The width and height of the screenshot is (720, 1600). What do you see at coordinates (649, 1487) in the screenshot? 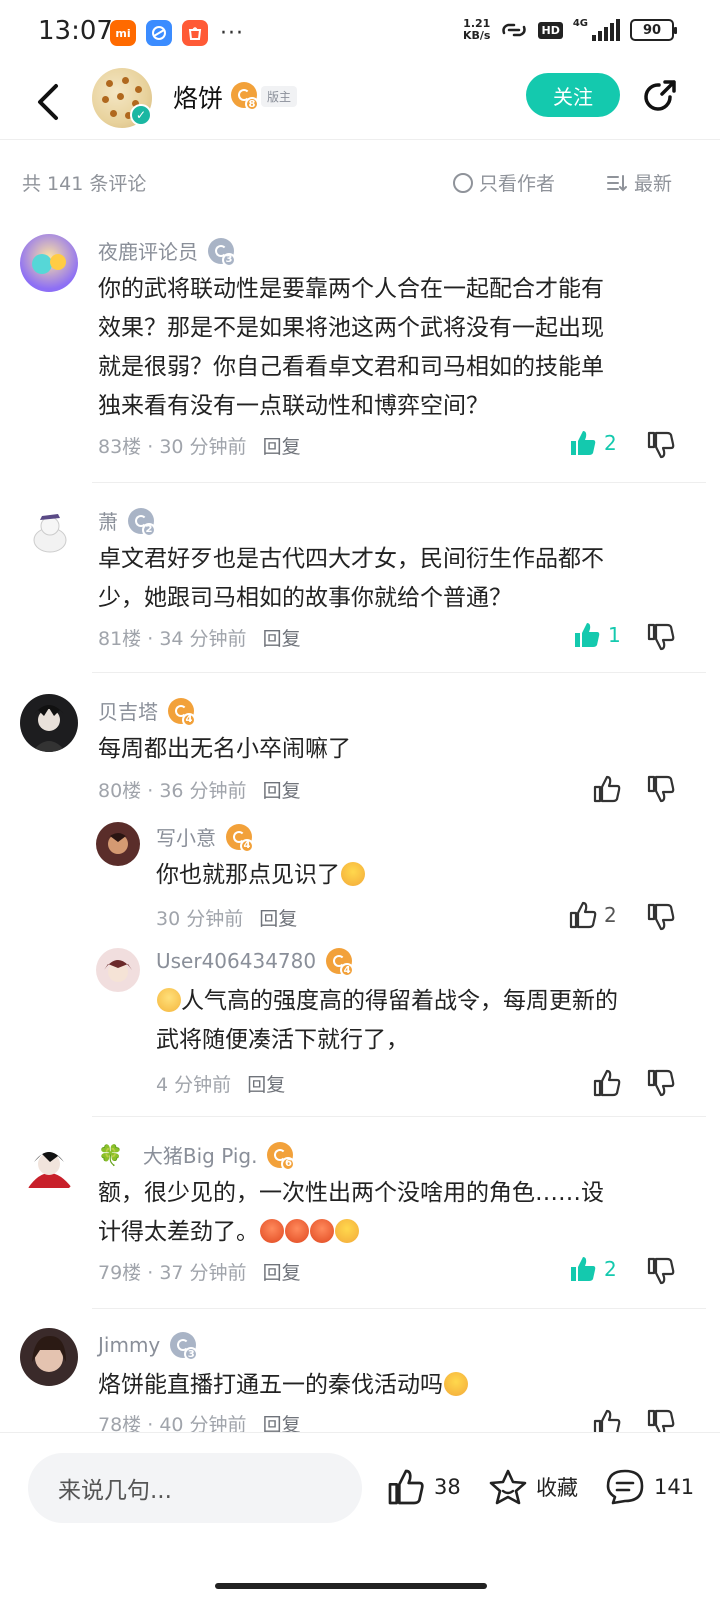
I see `comments-button: 141` at bounding box center [649, 1487].